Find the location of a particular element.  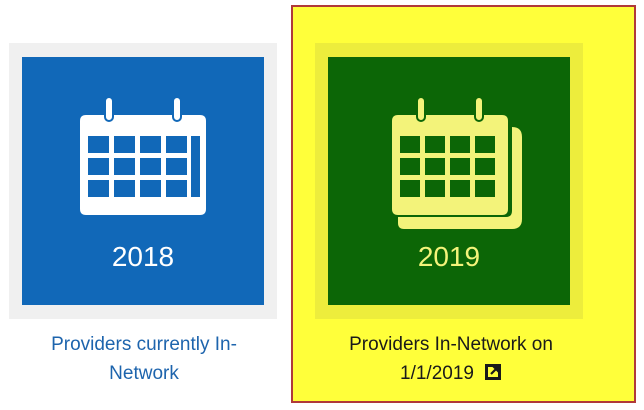

external-link-icon is located at coordinates (493, 372).